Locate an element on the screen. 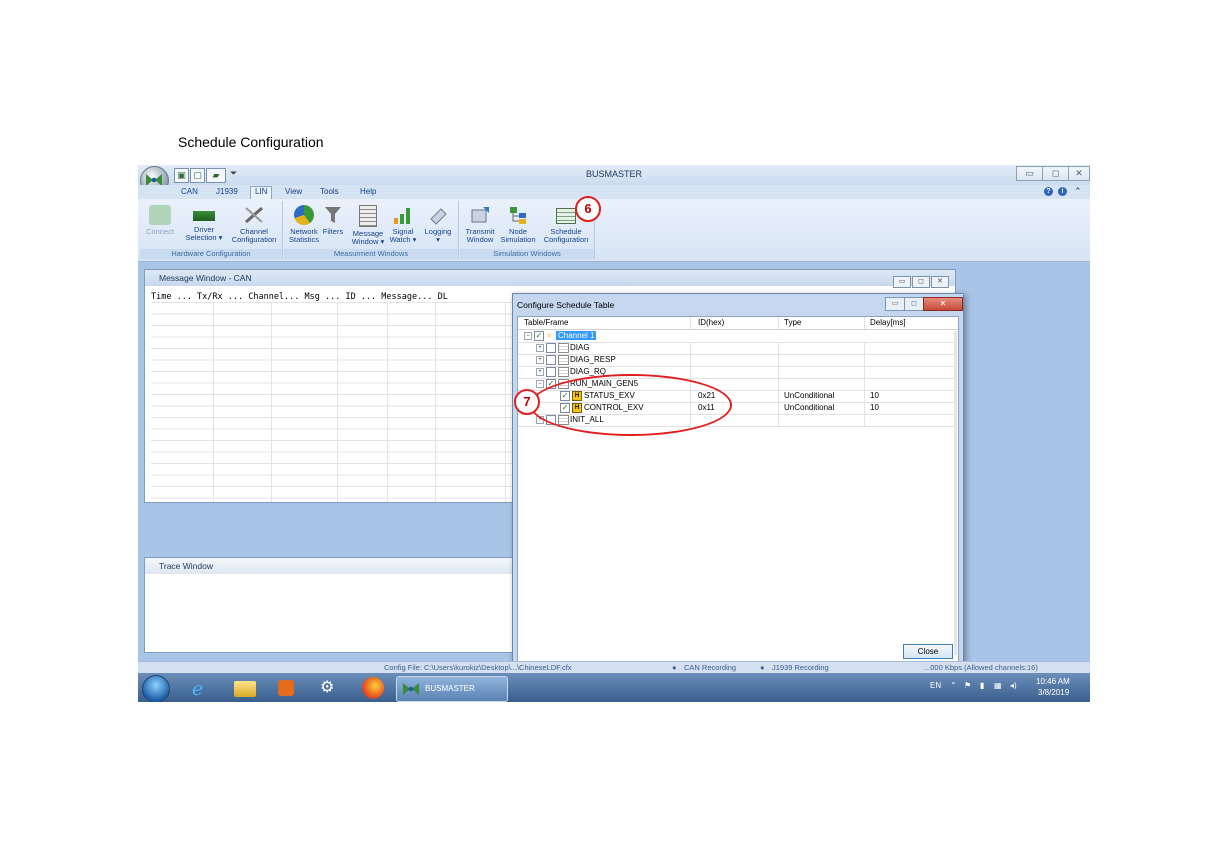 The width and height of the screenshot is (1228, 868). ribbon-collapse-icon: ⌃ is located at coordinates (1078, 191).